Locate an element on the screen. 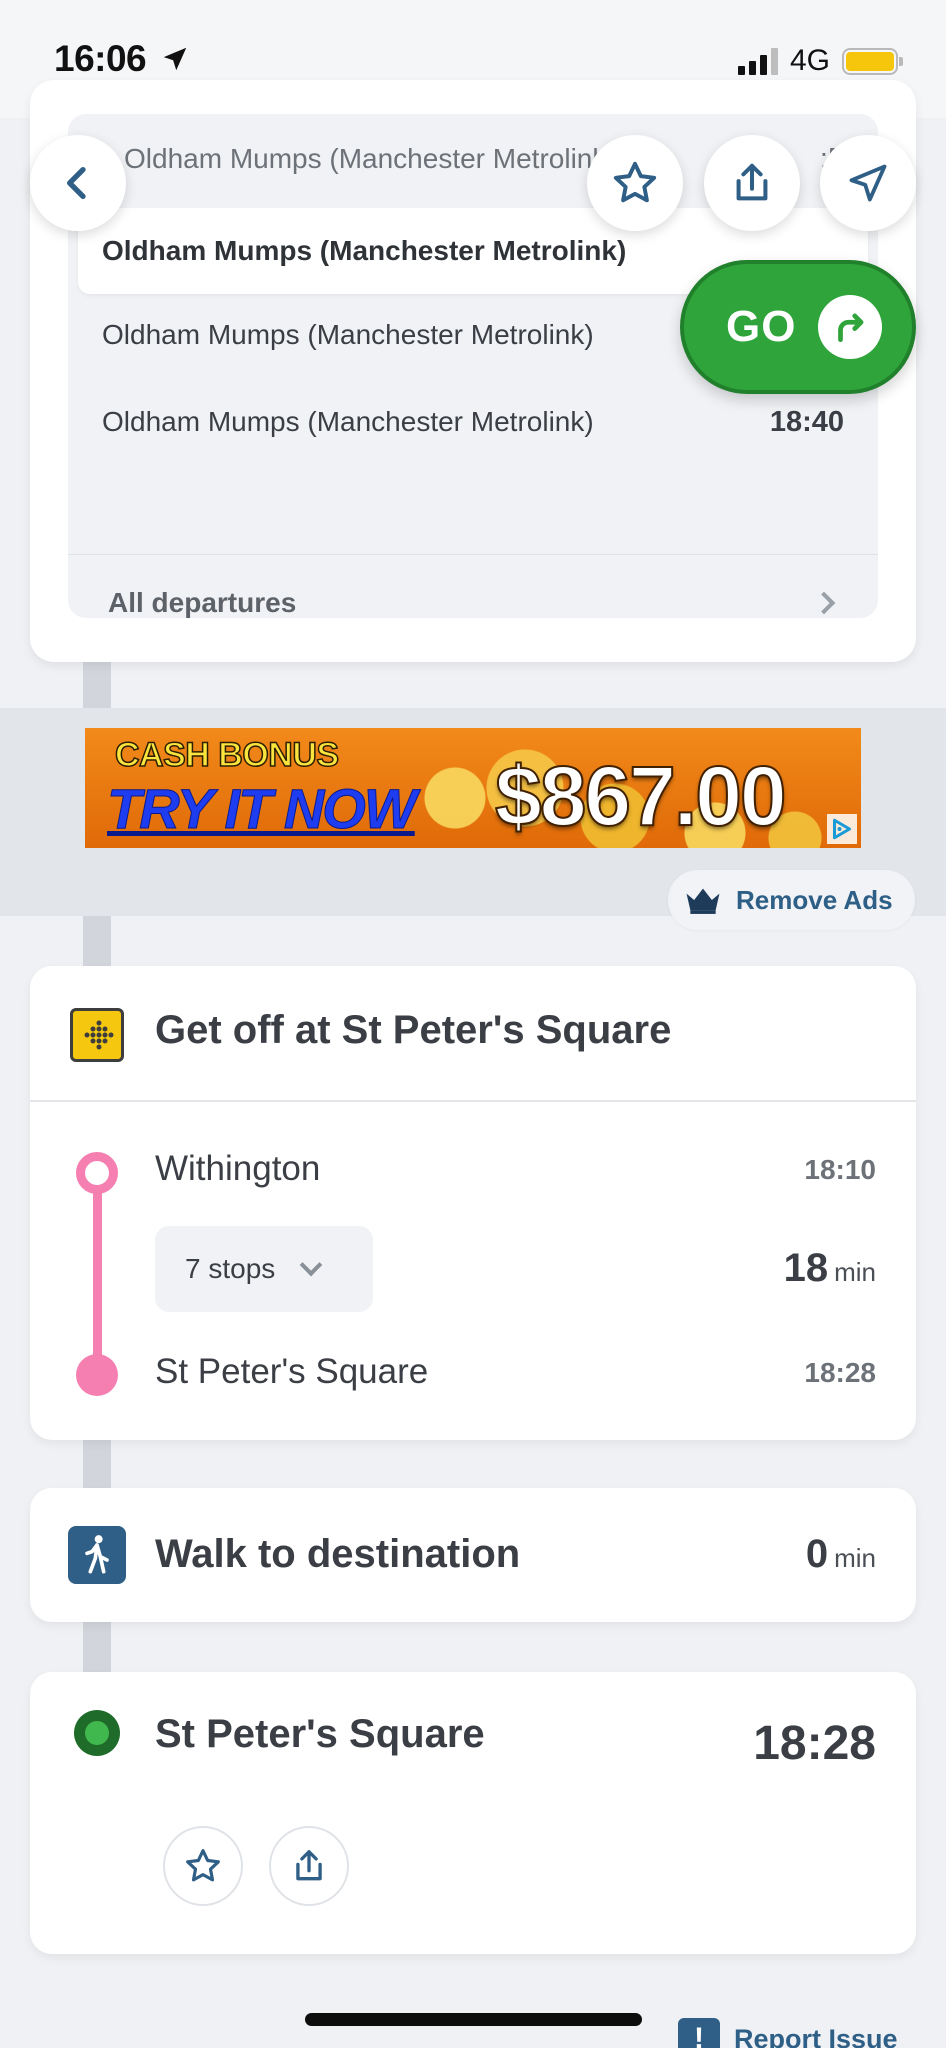 This screenshot has height=2048, width=946. destination-stop-time: 18:28 is located at coordinates (840, 1372).